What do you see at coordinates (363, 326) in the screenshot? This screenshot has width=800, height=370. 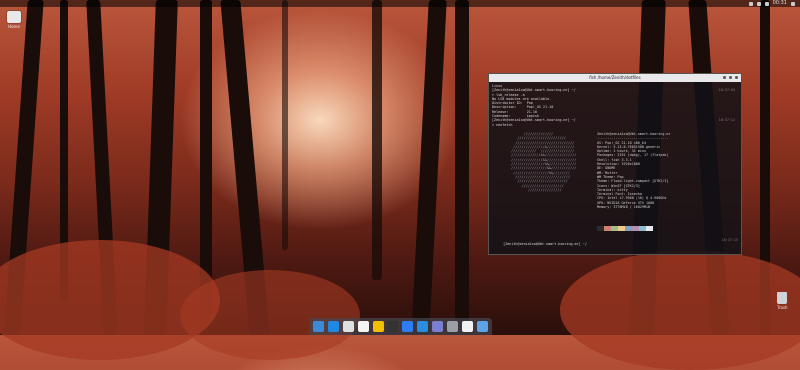 I see `calendar-icon` at bounding box center [363, 326].